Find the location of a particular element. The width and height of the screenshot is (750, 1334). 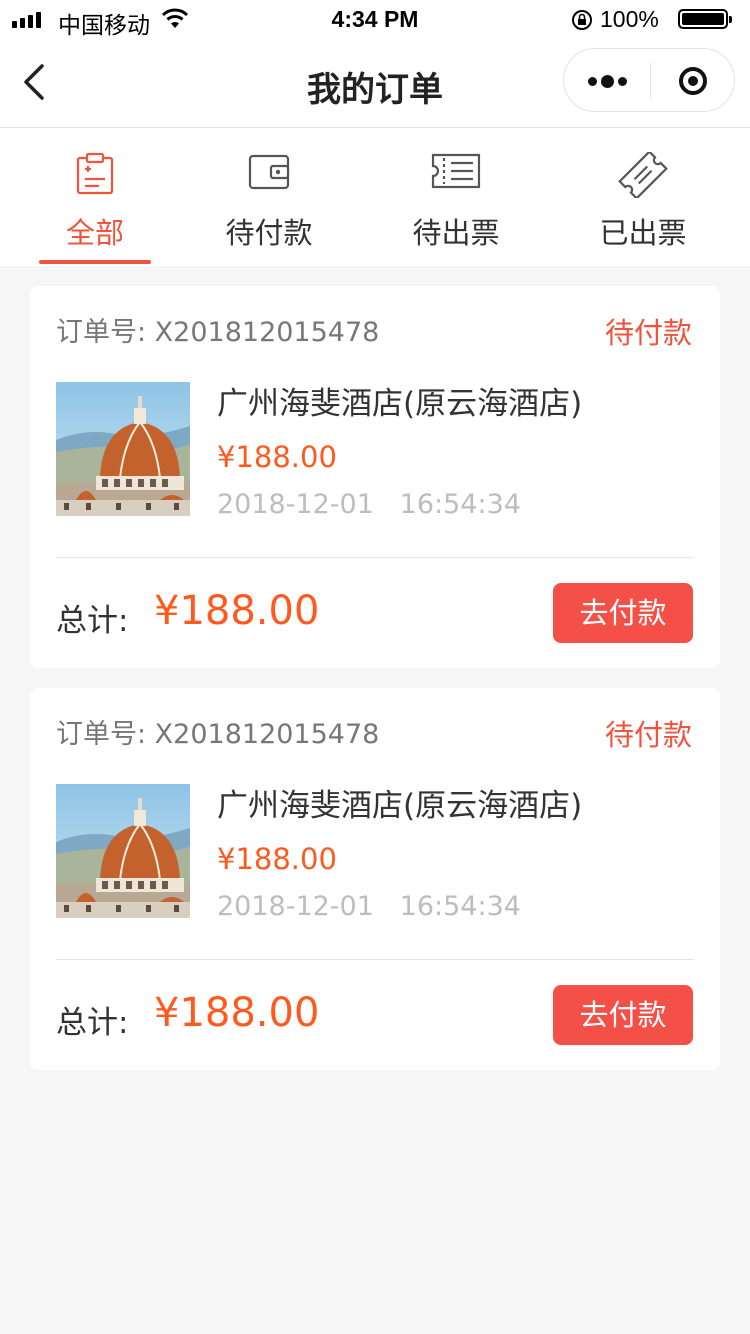

tab-pending-payment: 待付款 is located at coordinates (269, 197).